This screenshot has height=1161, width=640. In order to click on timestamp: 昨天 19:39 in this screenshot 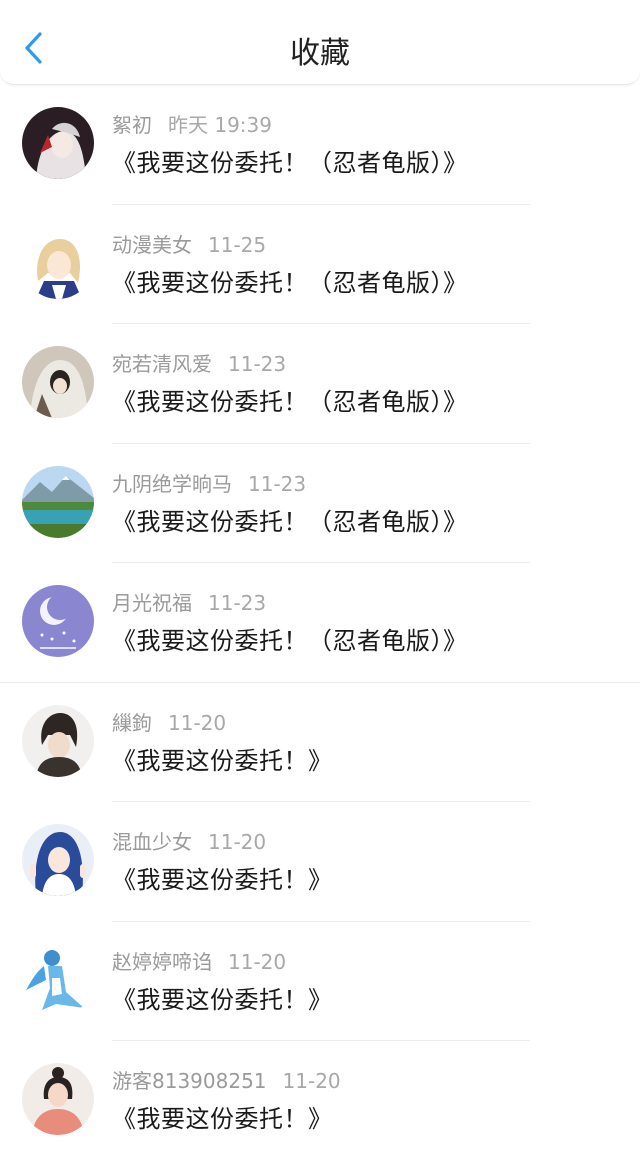, I will do `click(220, 125)`.